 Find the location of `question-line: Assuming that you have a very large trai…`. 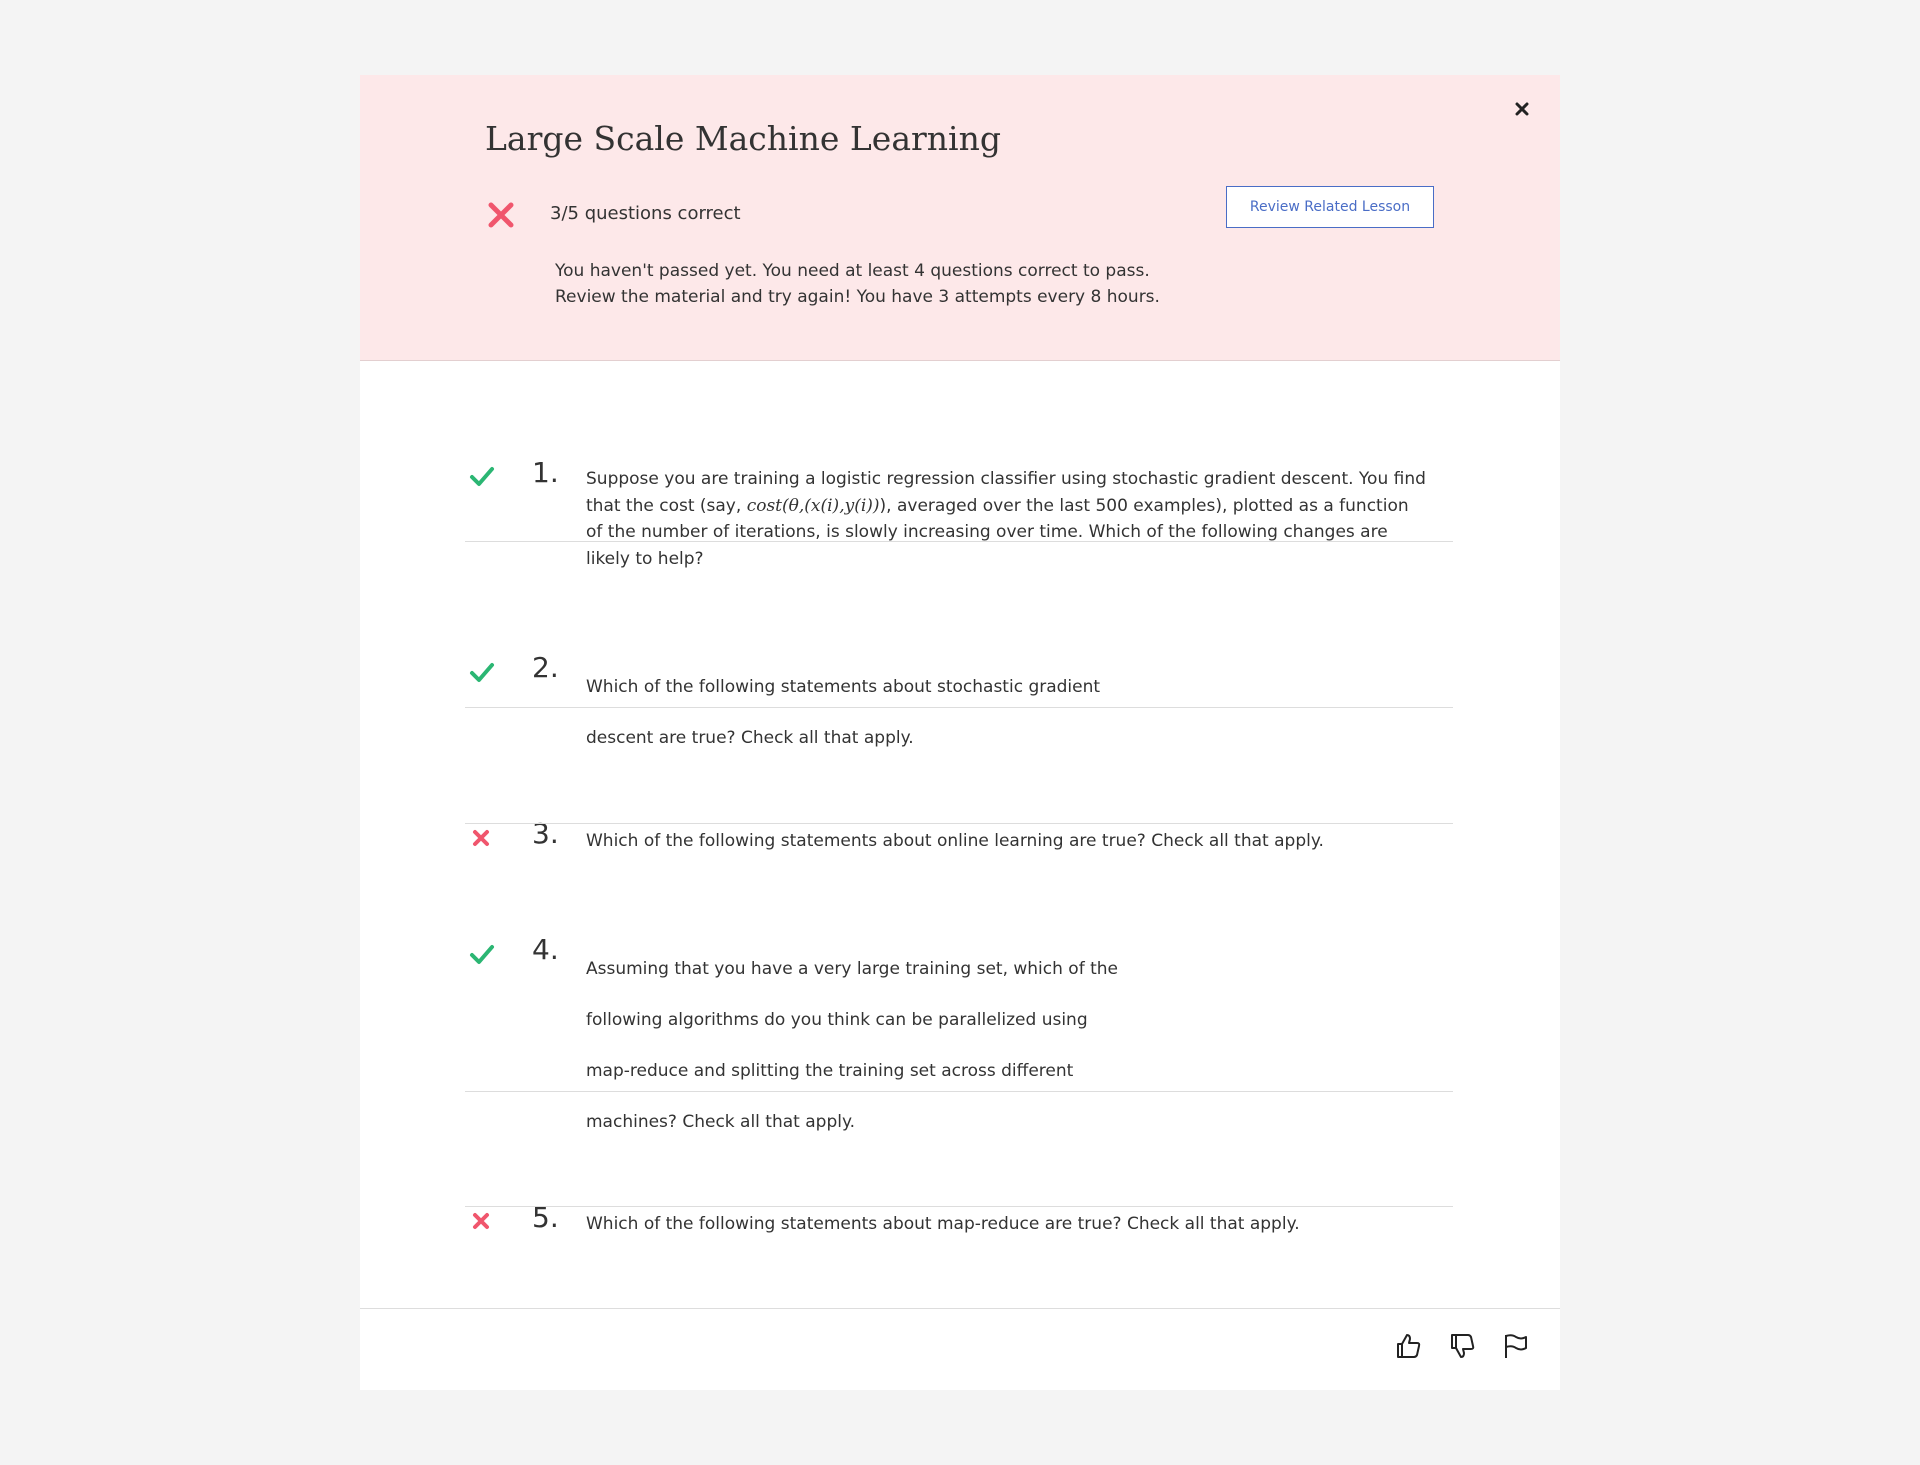

question-line: Assuming that you have a very large trai… is located at coordinates (852, 969).